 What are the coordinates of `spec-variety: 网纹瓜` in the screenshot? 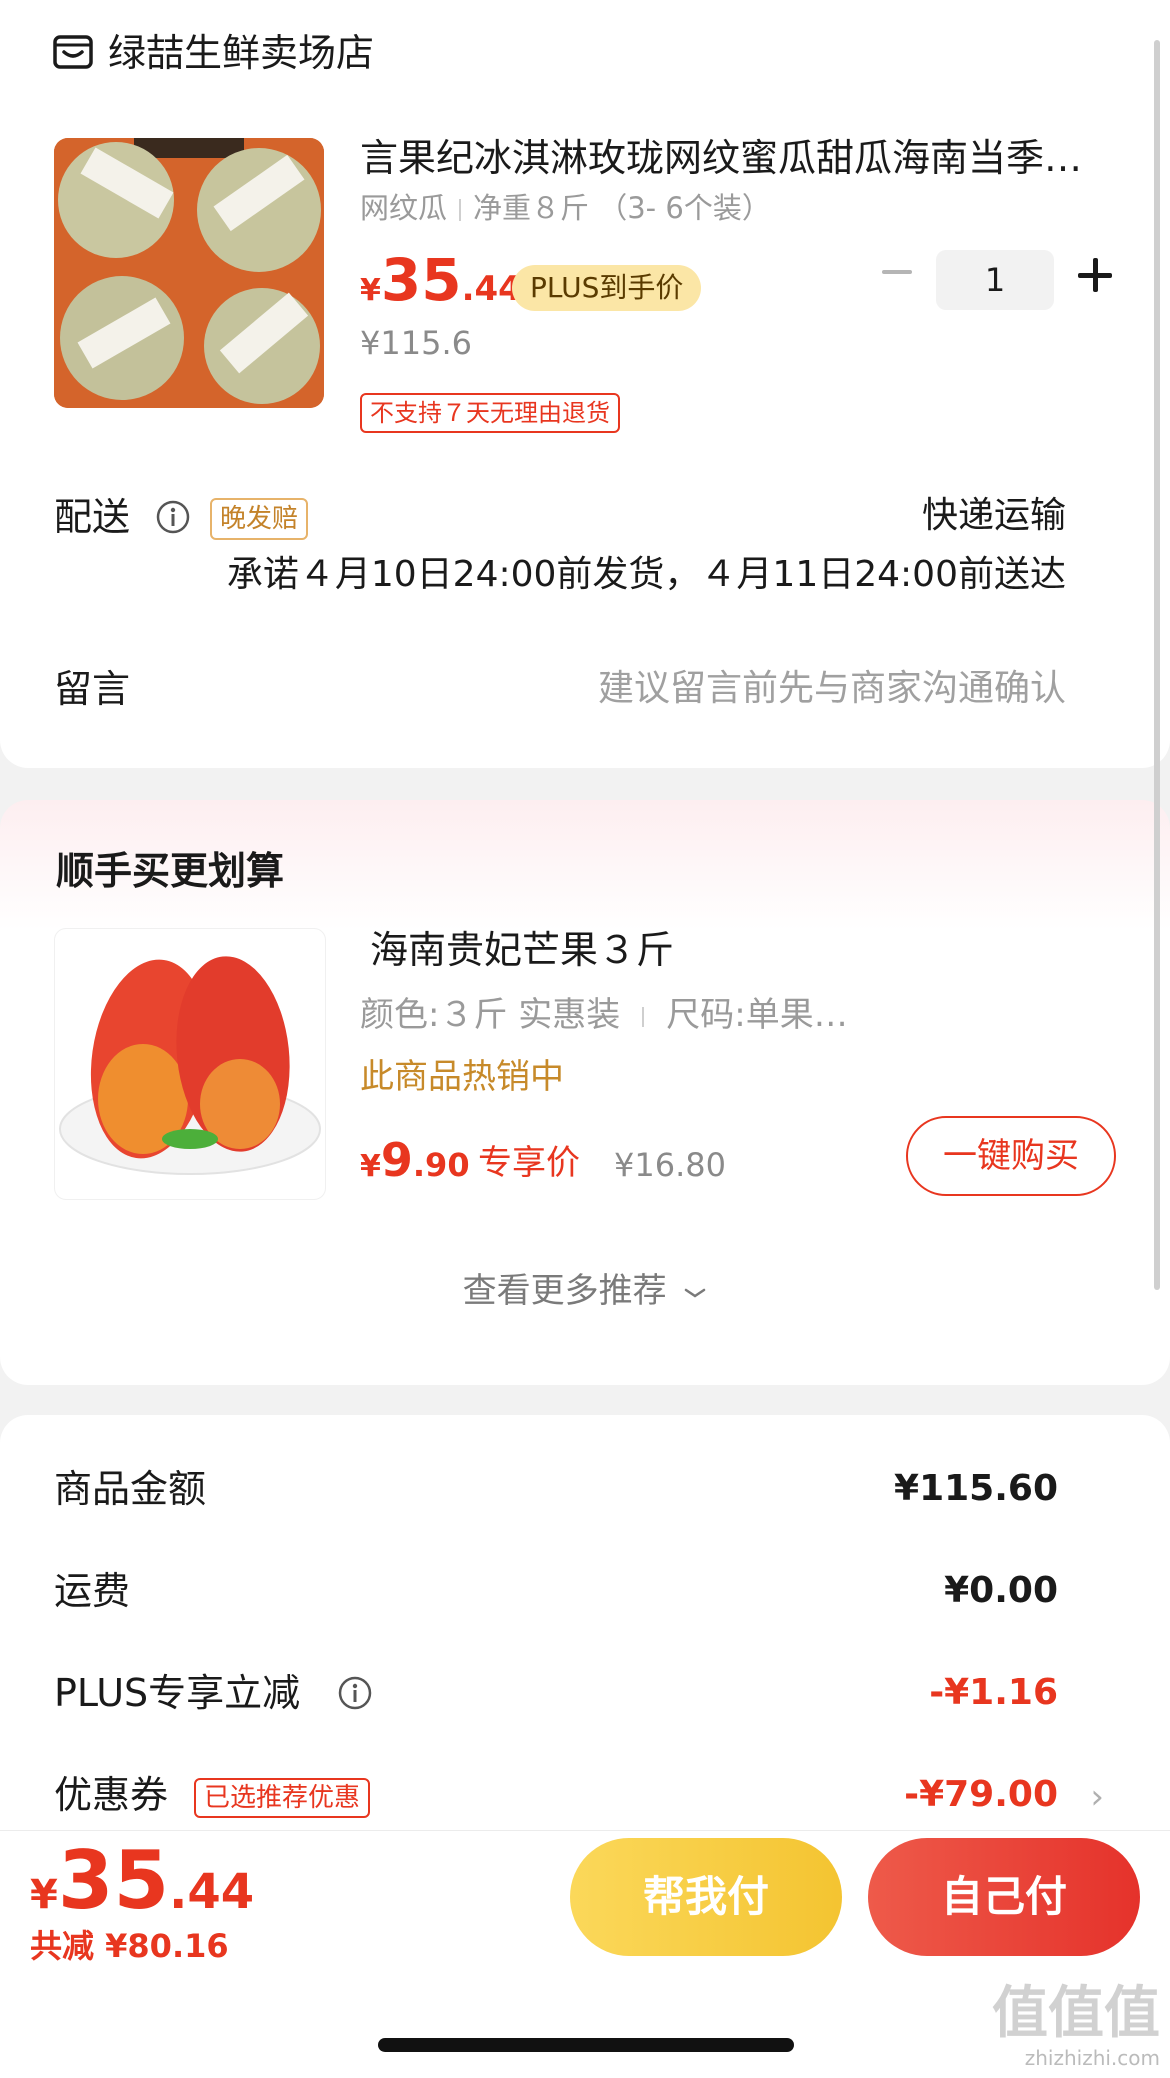 It's located at (404, 208).